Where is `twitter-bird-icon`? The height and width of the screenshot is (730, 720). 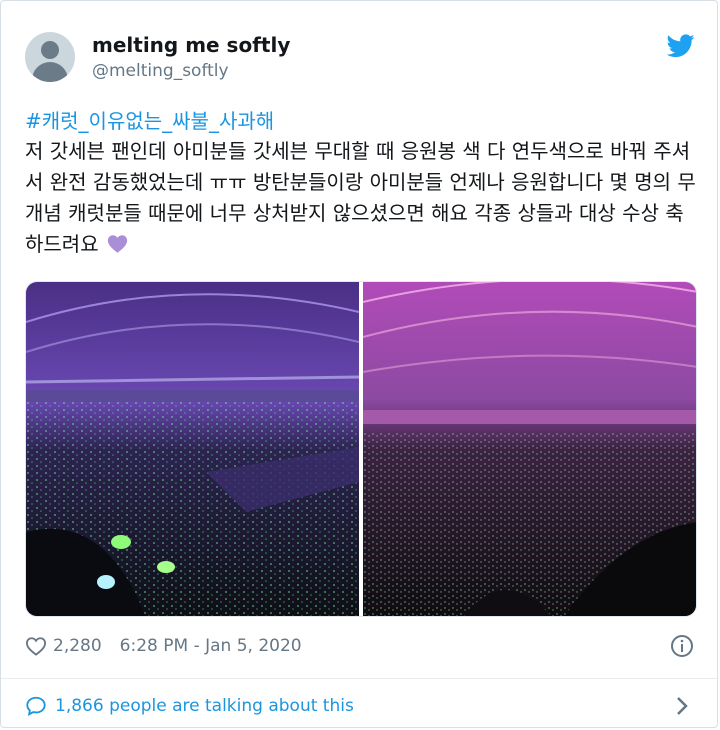 twitter-bird-icon is located at coordinates (681, 46).